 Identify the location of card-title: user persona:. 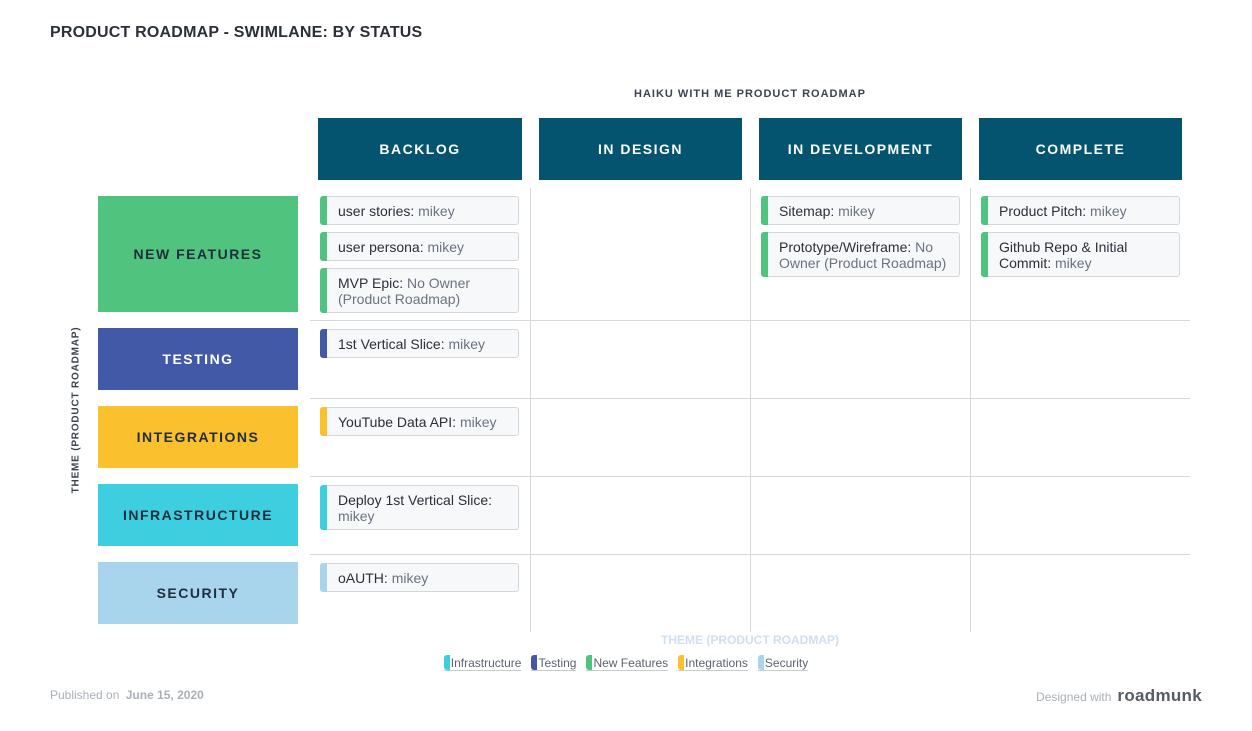
(381, 247).